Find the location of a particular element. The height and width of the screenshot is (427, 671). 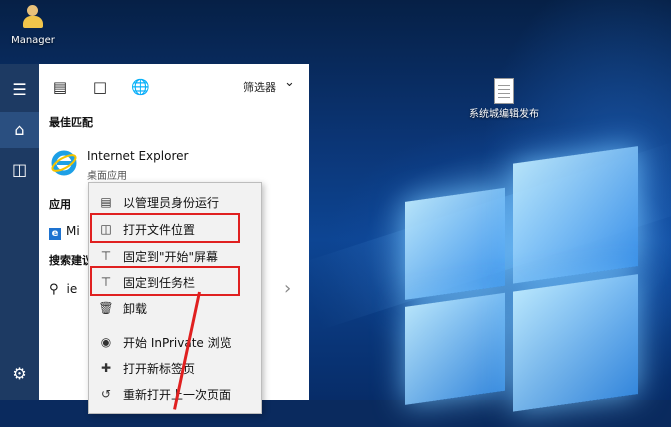

document-library-icon: ◫ is located at coordinates (19, 170).